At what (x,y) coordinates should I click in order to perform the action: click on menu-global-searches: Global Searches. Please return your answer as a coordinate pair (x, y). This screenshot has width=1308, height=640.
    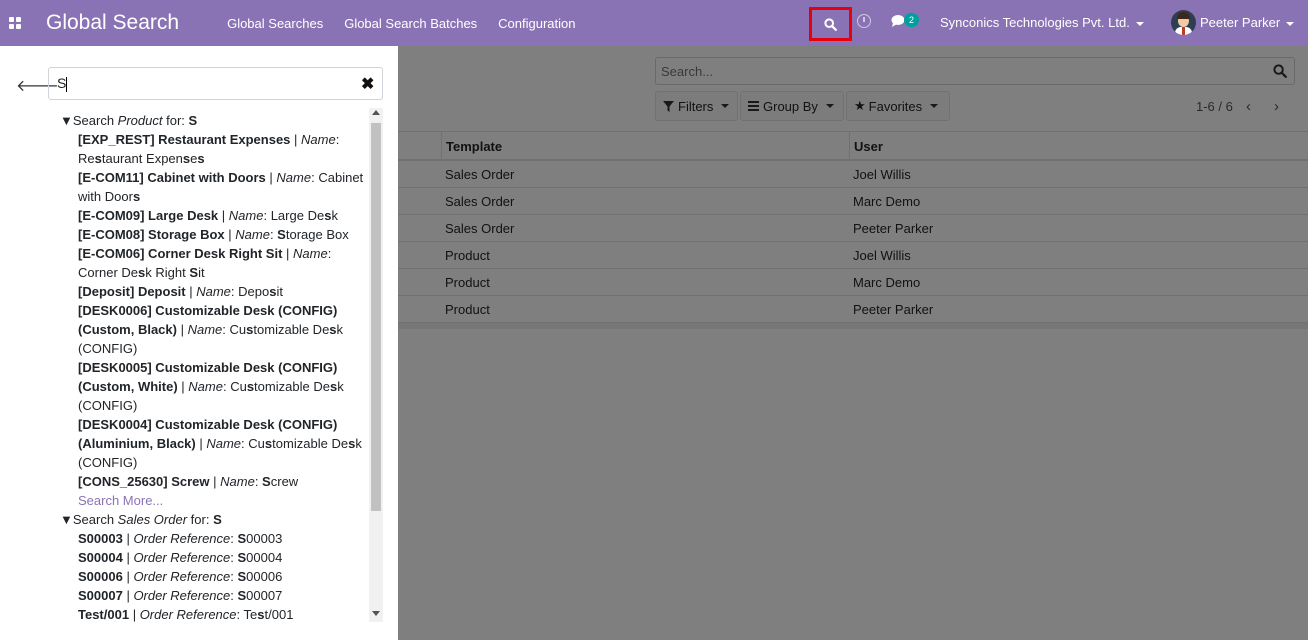
    Looking at the image, I should click on (275, 23).